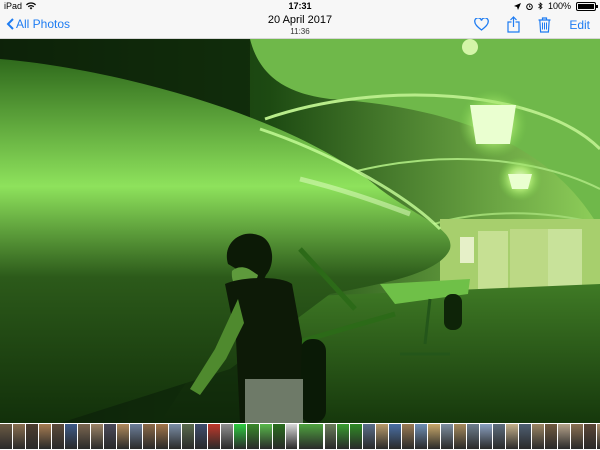  I want to click on edit-button: Edit, so click(579, 25).